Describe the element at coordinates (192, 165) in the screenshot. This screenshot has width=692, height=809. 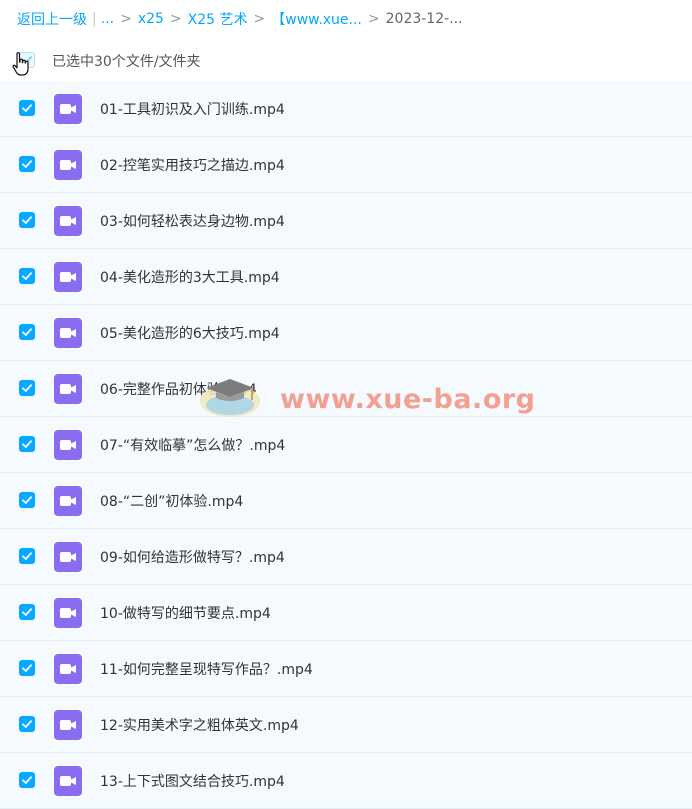
I see `file-name: 02-控笔实用技巧之描边.mp4` at that location.